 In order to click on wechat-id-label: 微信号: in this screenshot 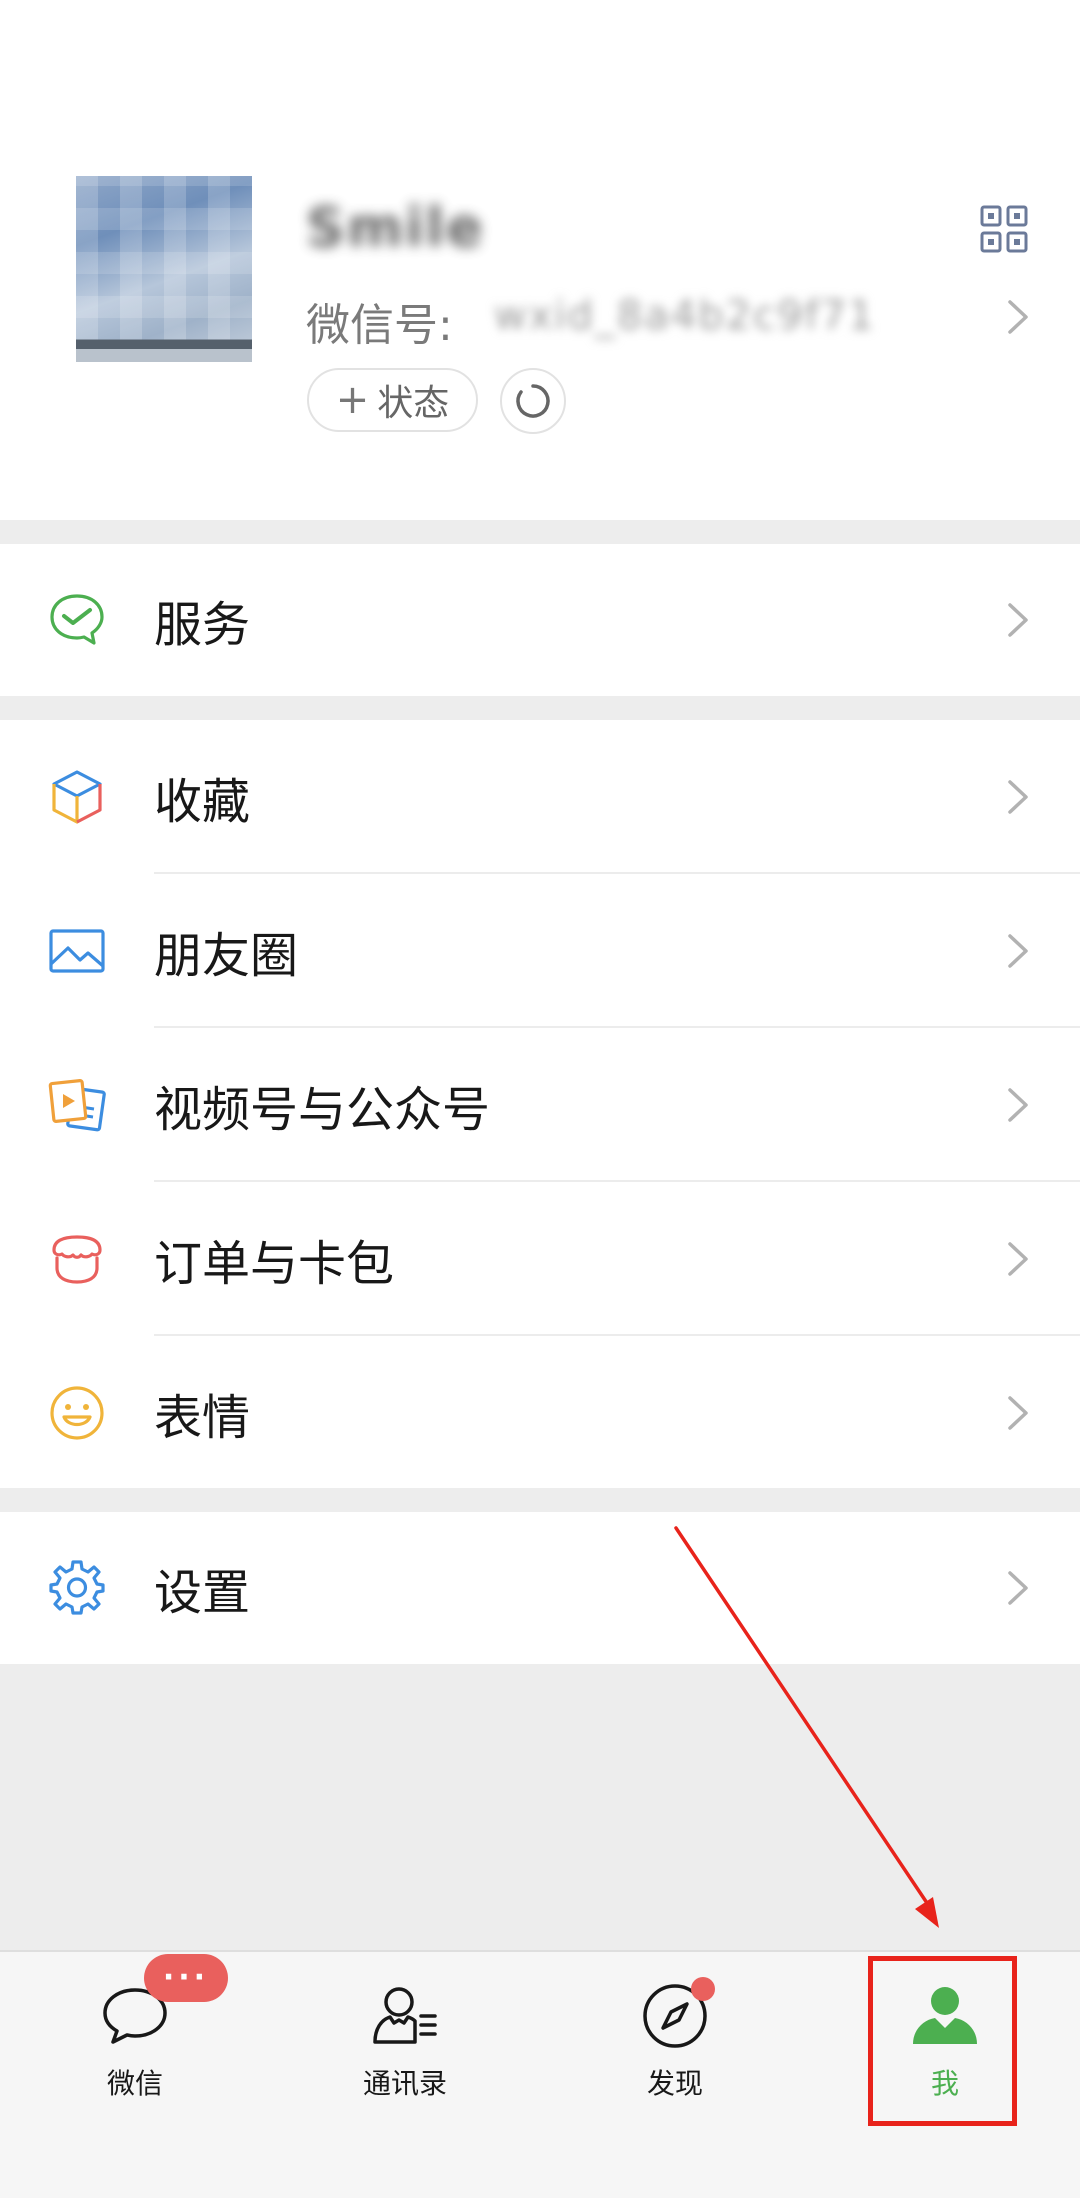, I will do `click(379, 325)`.